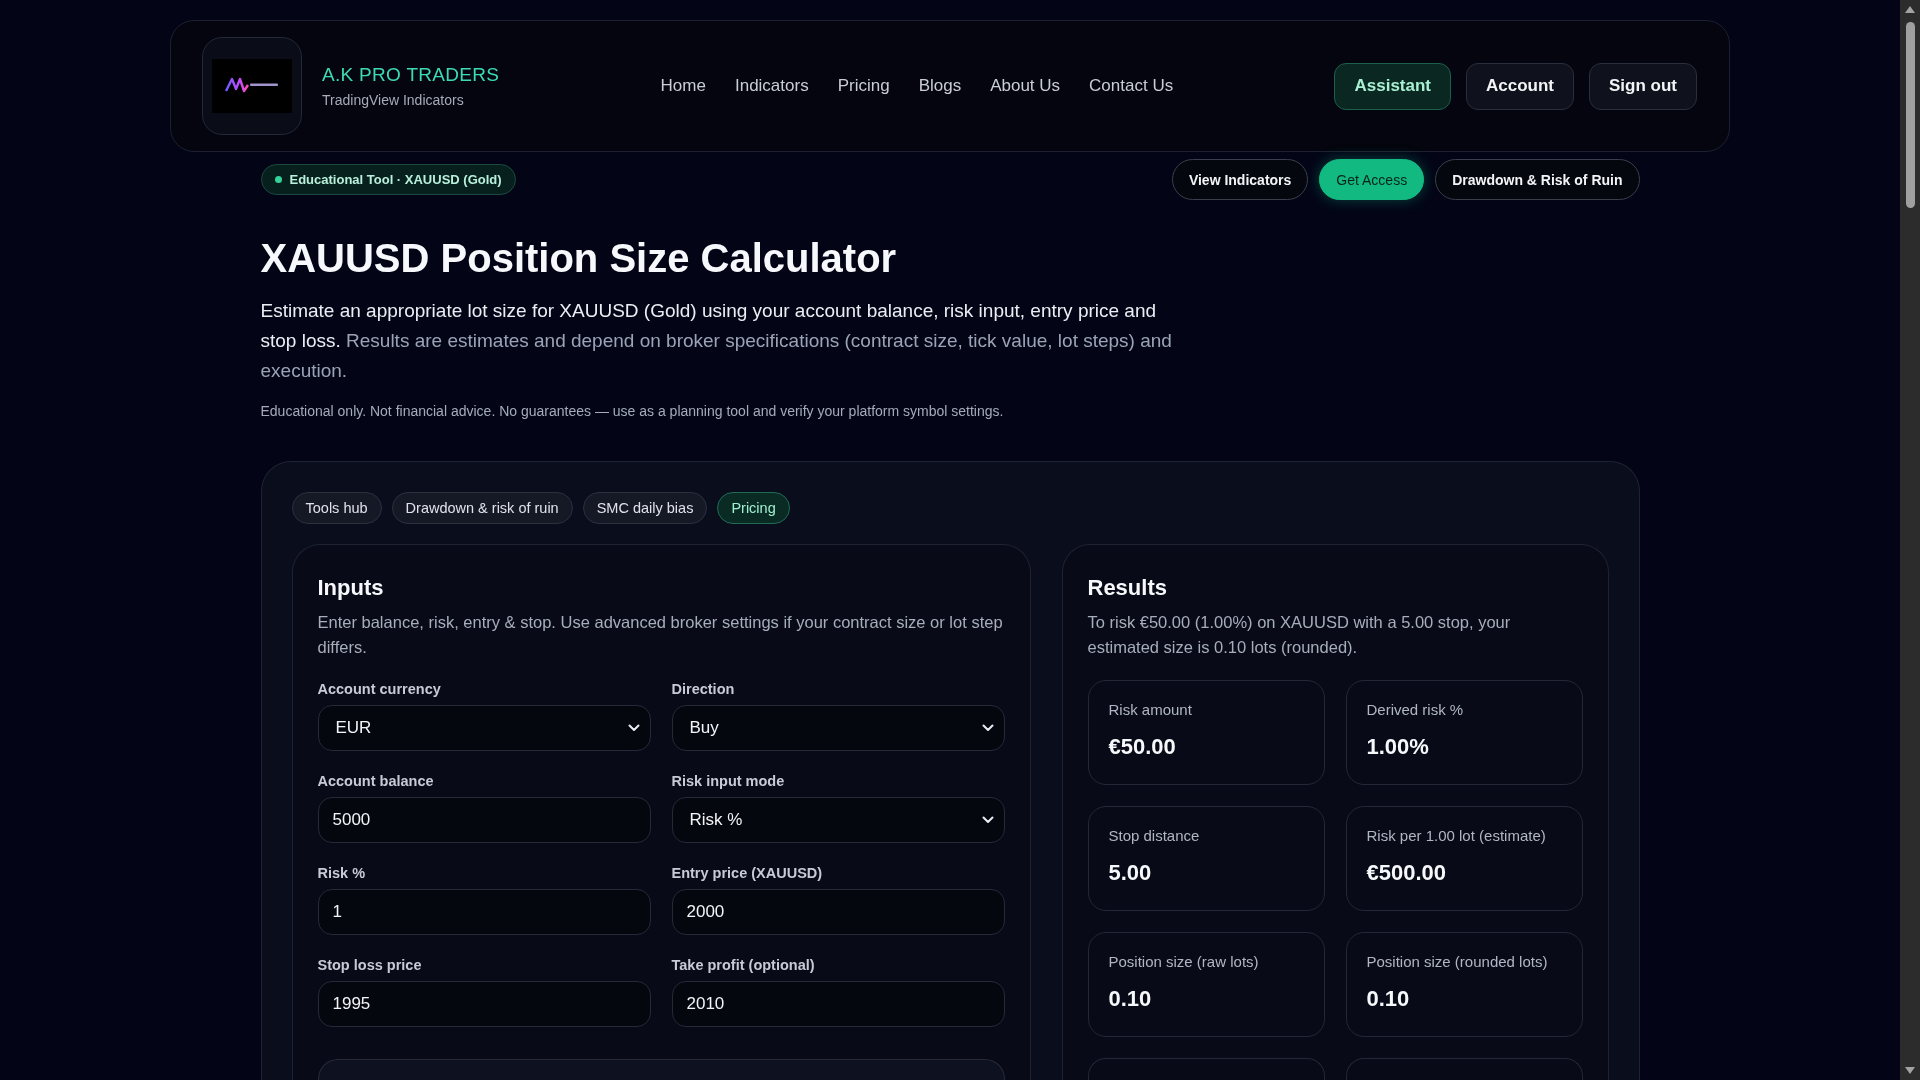  Describe the element at coordinates (1910, 1070) in the screenshot. I see `scroll-down-icon` at that location.